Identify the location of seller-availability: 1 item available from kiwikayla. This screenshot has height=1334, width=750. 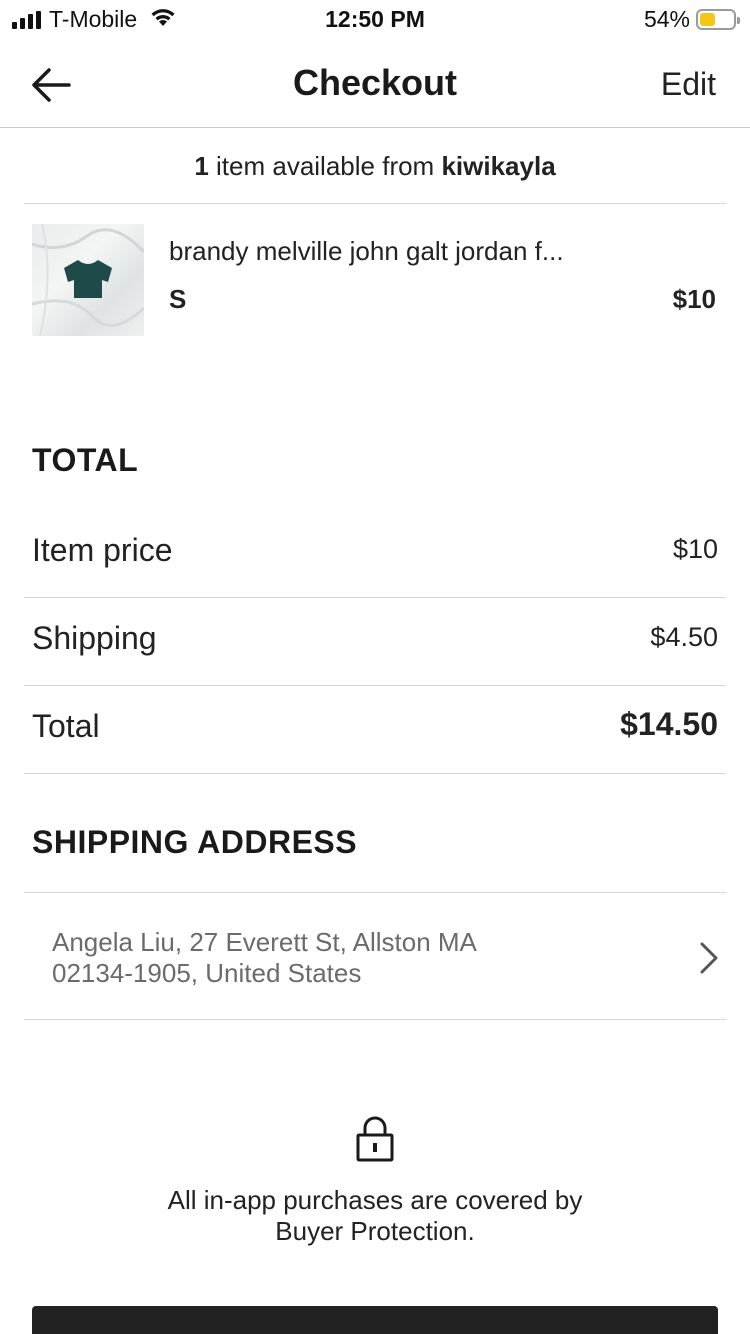
(375, 166).